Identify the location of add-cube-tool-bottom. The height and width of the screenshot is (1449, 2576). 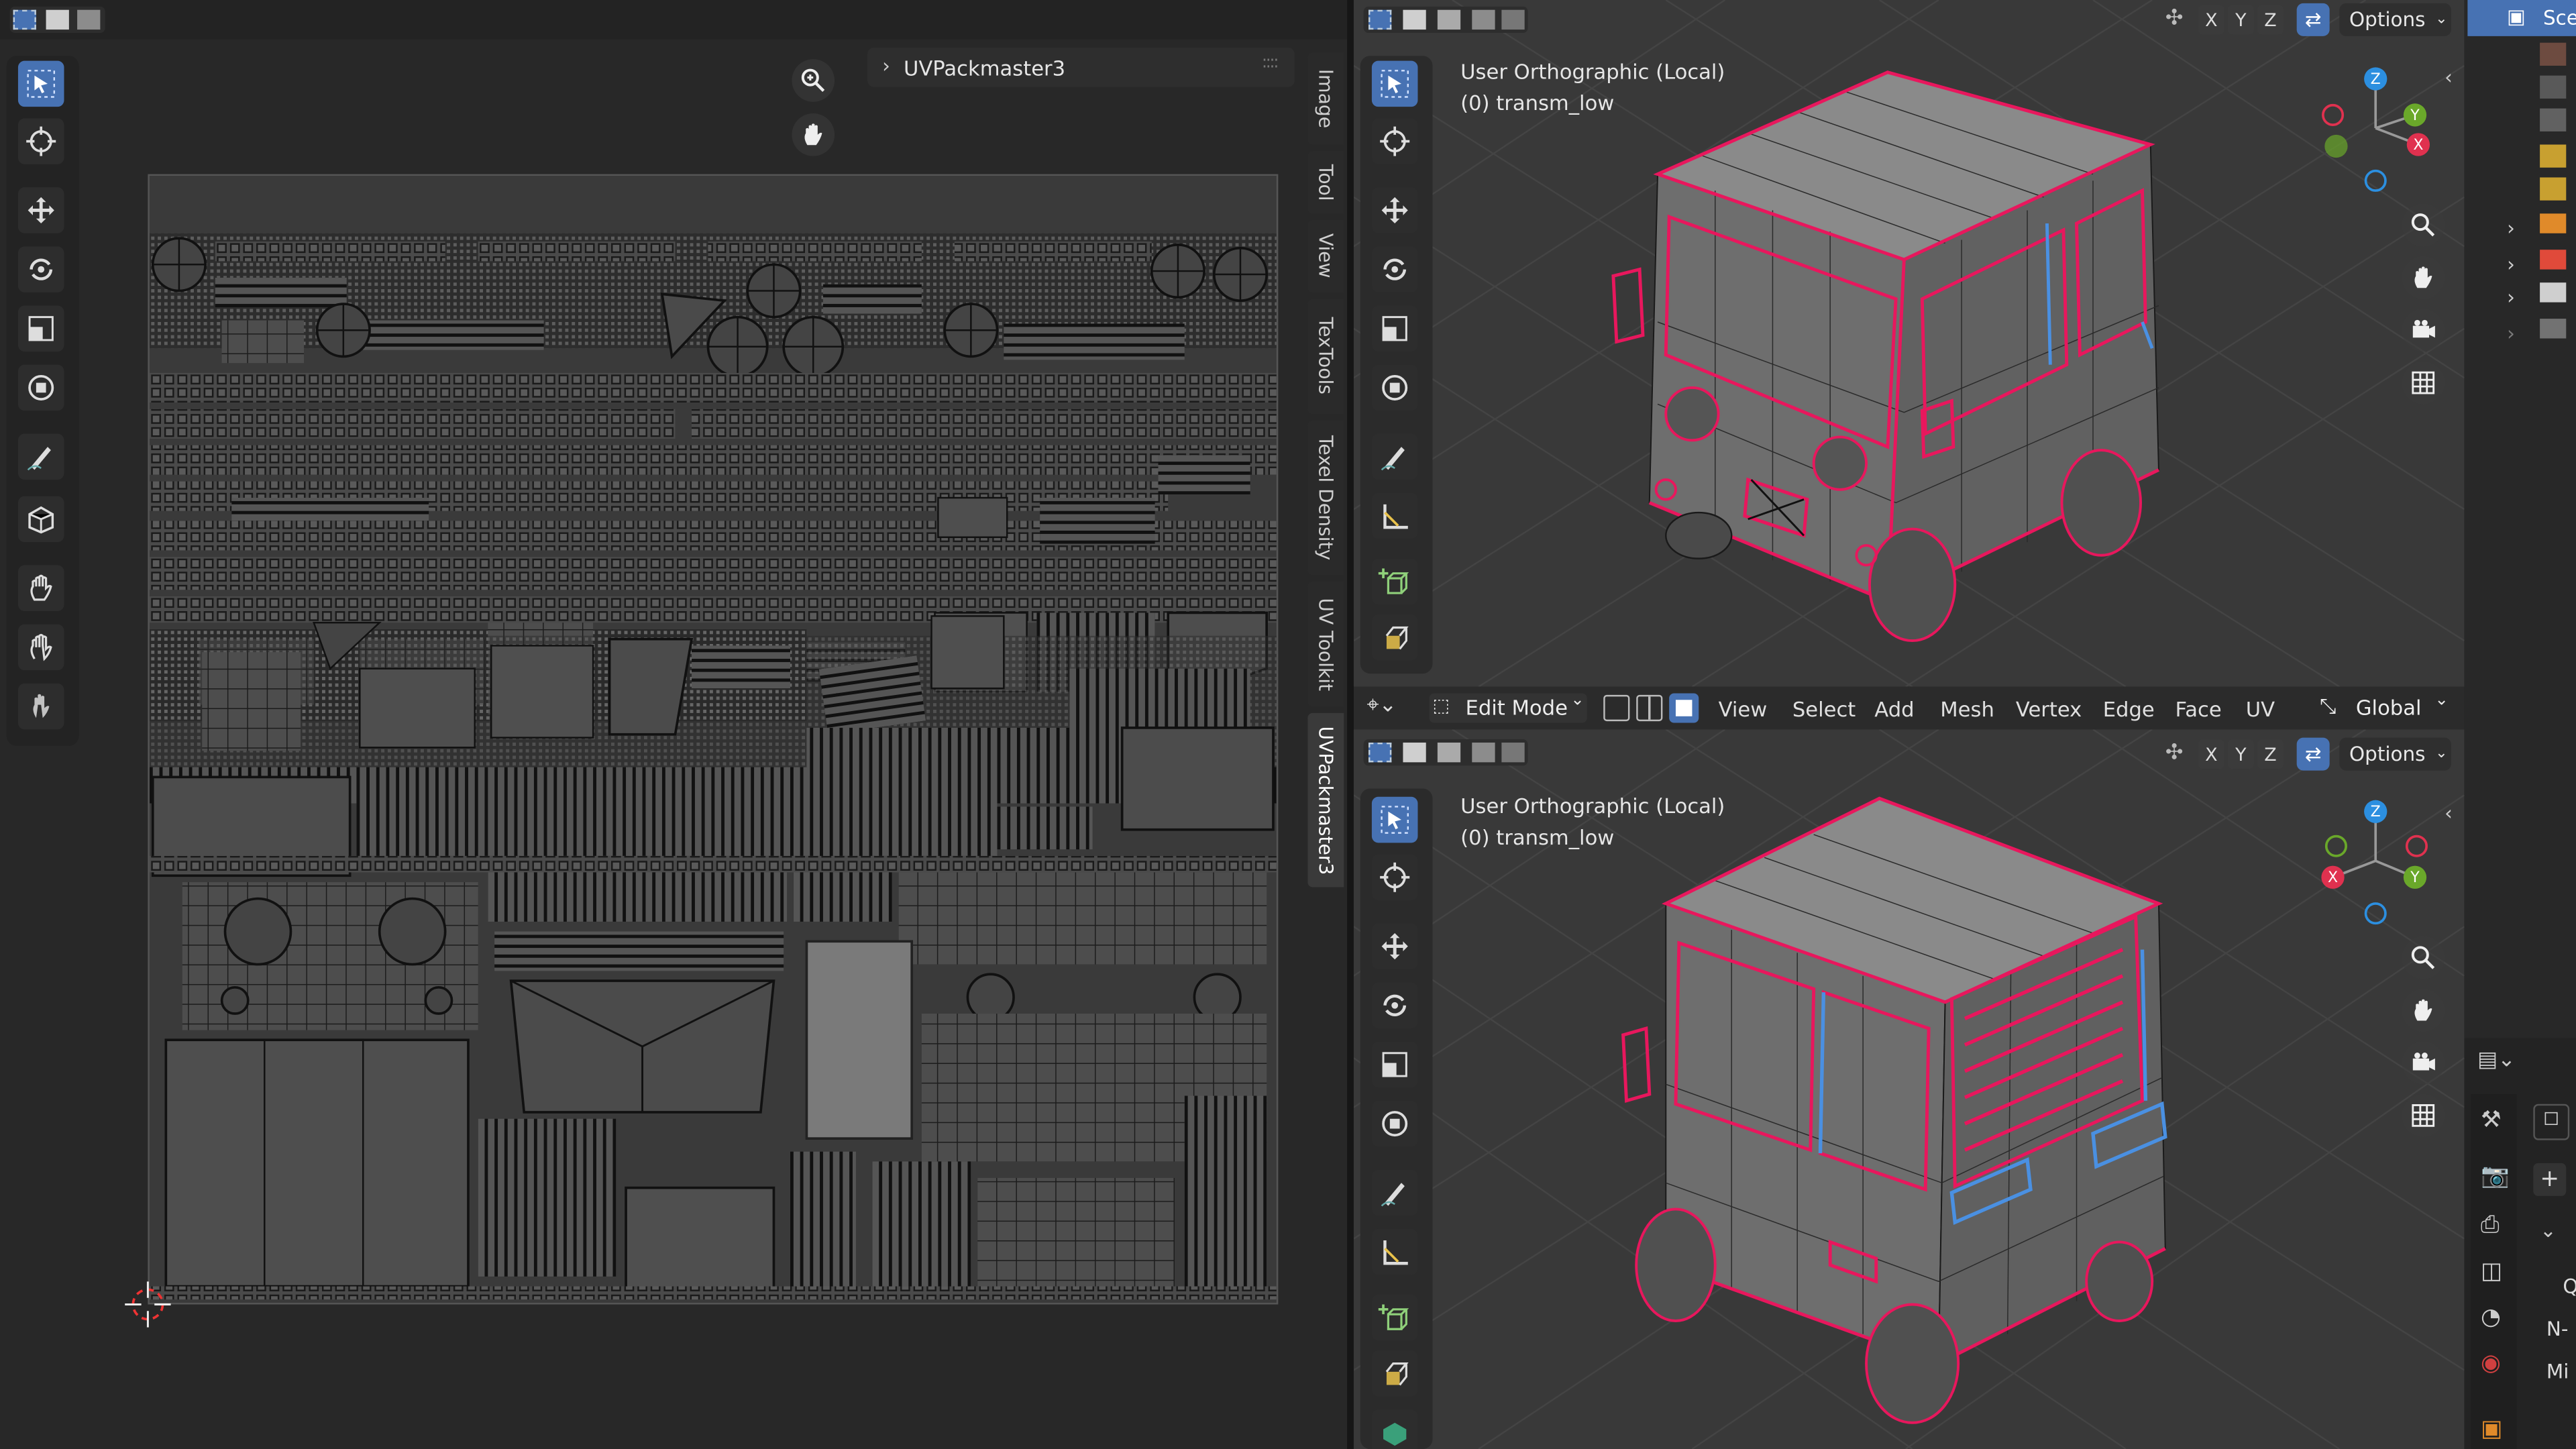
(1394, 1317).